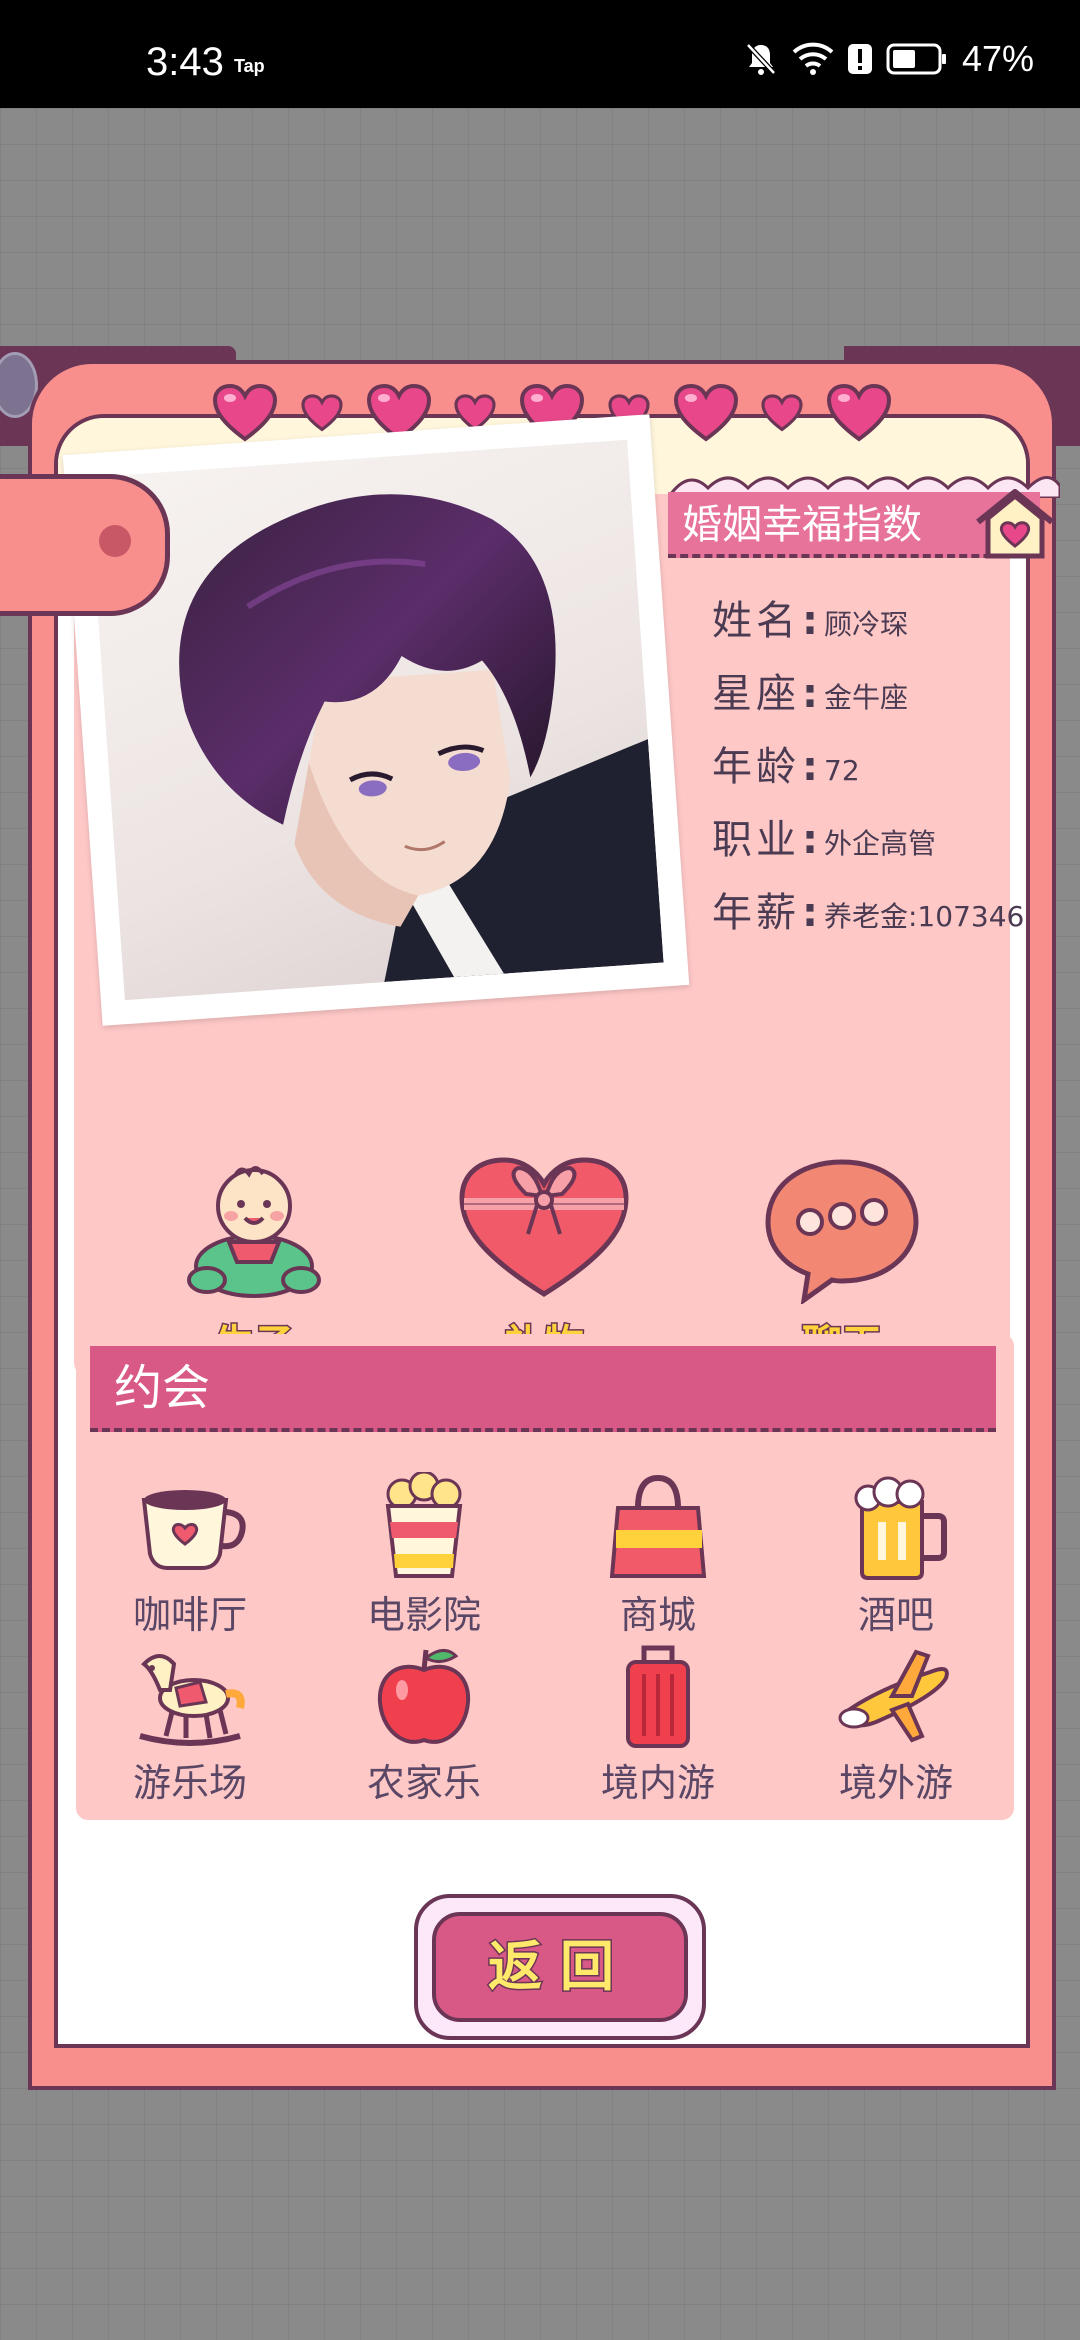 The image size is (1080, 2340). I want to click on info-value: 顾冷琛, so click(866, 624).